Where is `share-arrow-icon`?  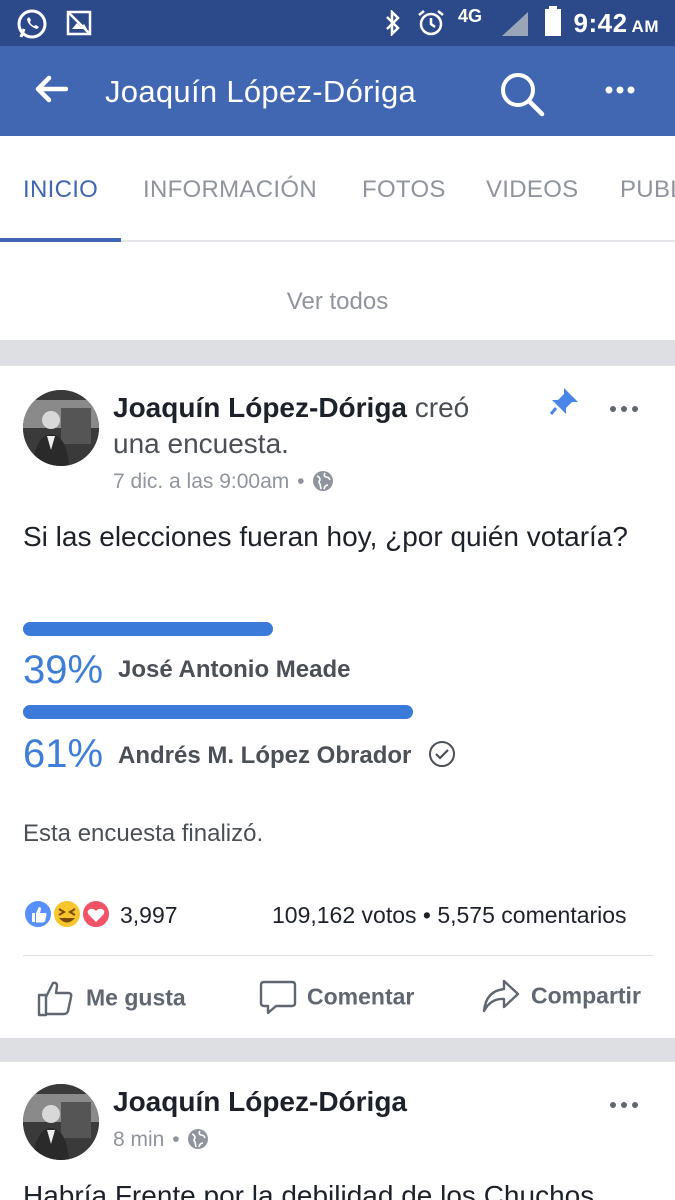
share-arrow-icon is located at coordinates (501, 996).